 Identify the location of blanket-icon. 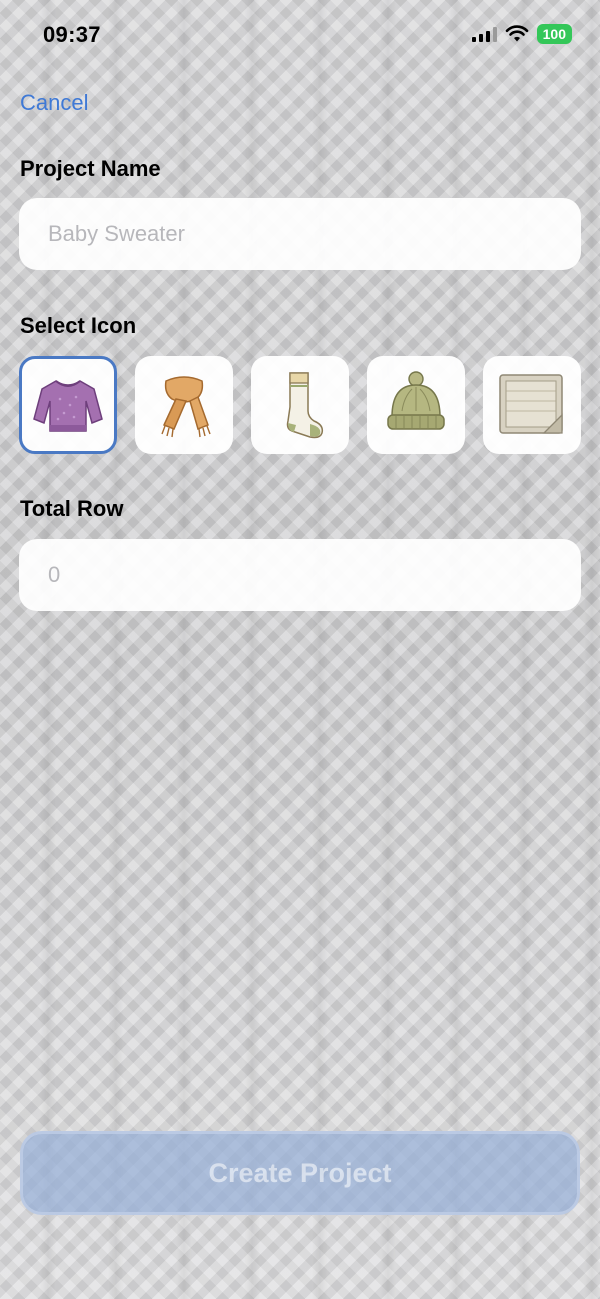
(531, 404).